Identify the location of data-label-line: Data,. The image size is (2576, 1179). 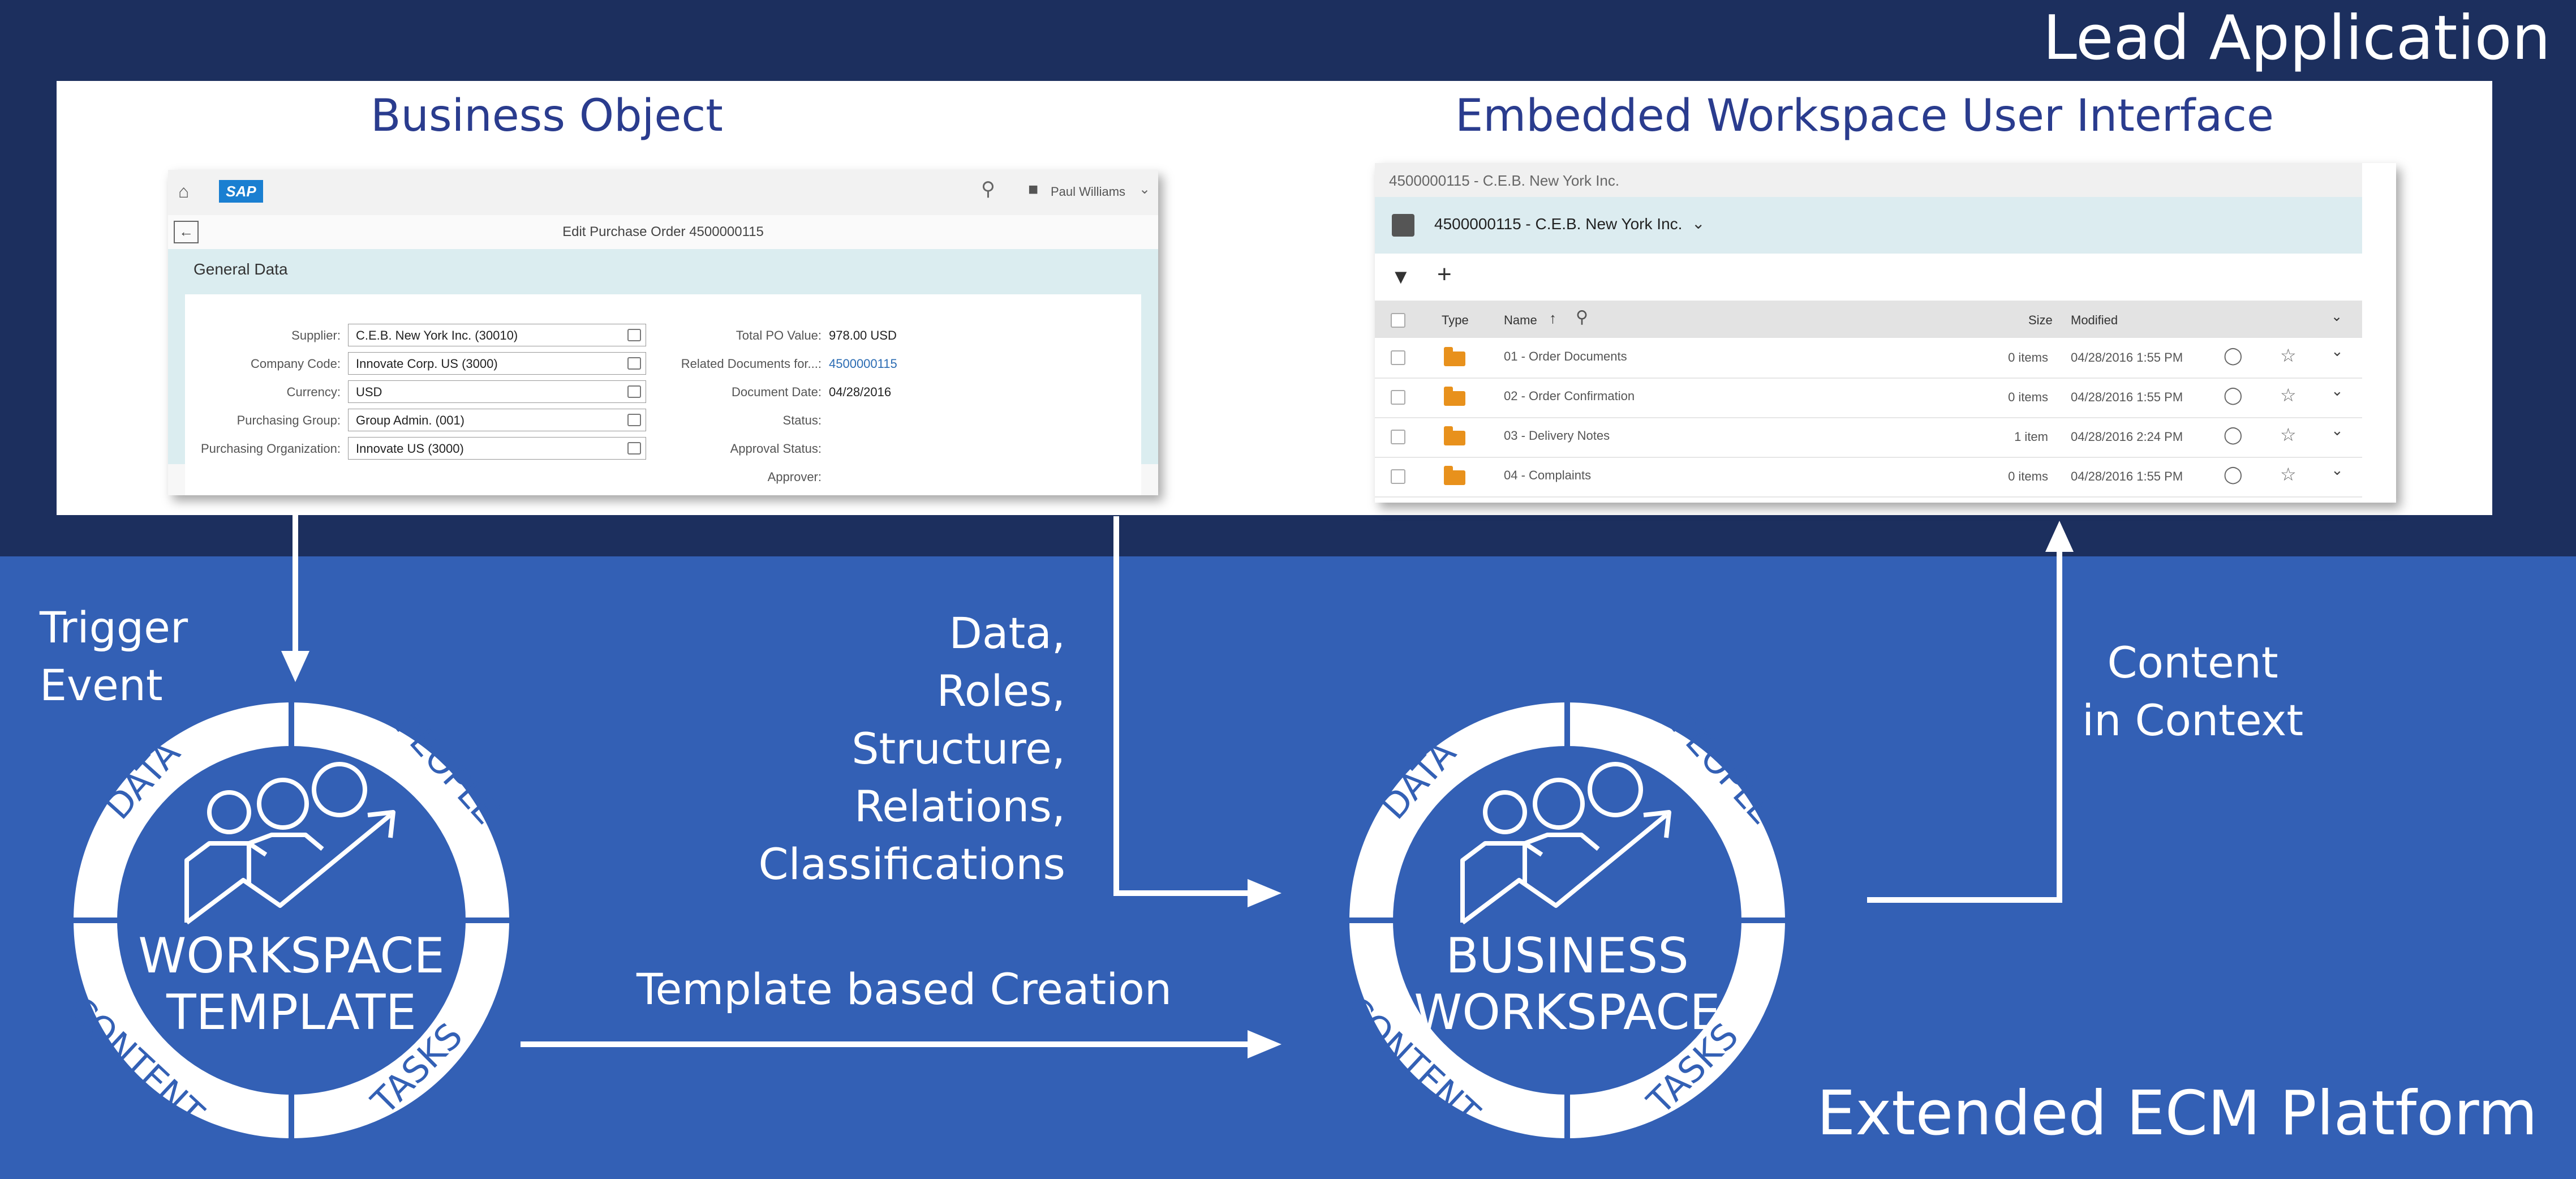
(1007, 633).